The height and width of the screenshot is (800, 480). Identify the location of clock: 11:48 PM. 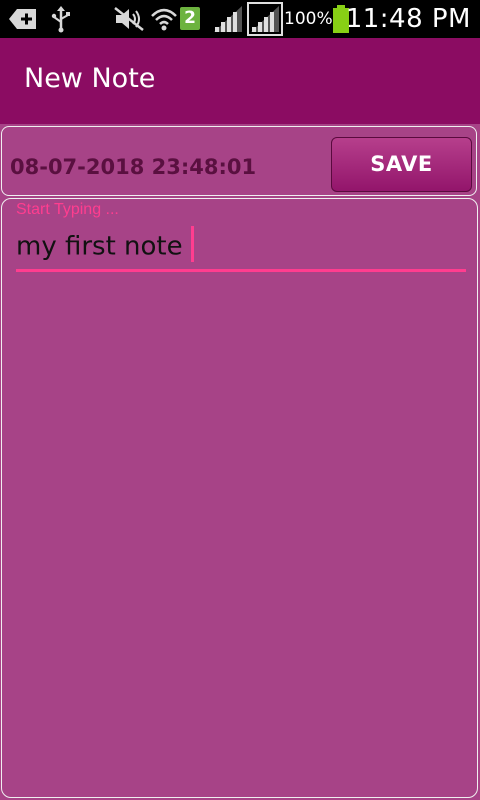
(408, 19).